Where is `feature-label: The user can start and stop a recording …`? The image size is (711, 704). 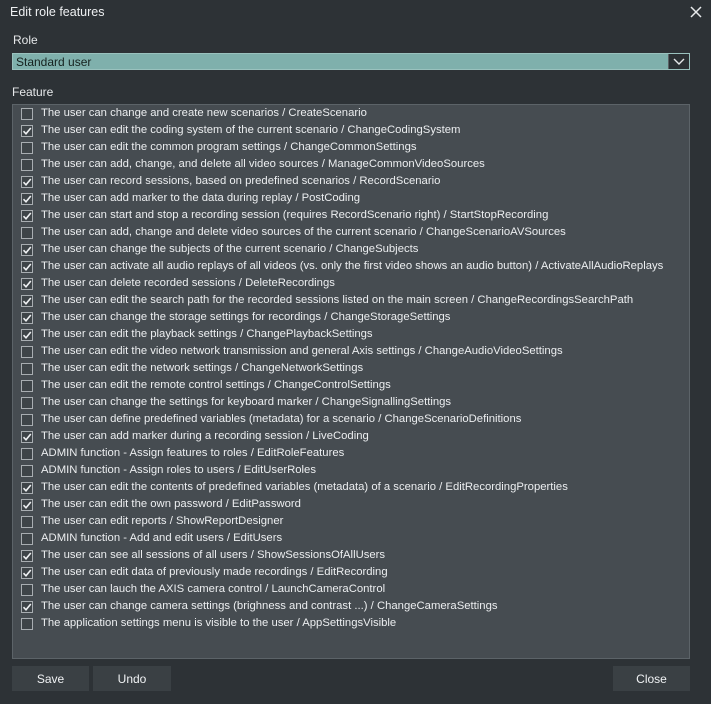
feature-label: The user can start and stop a recording … is located at coordinates (295, 215).